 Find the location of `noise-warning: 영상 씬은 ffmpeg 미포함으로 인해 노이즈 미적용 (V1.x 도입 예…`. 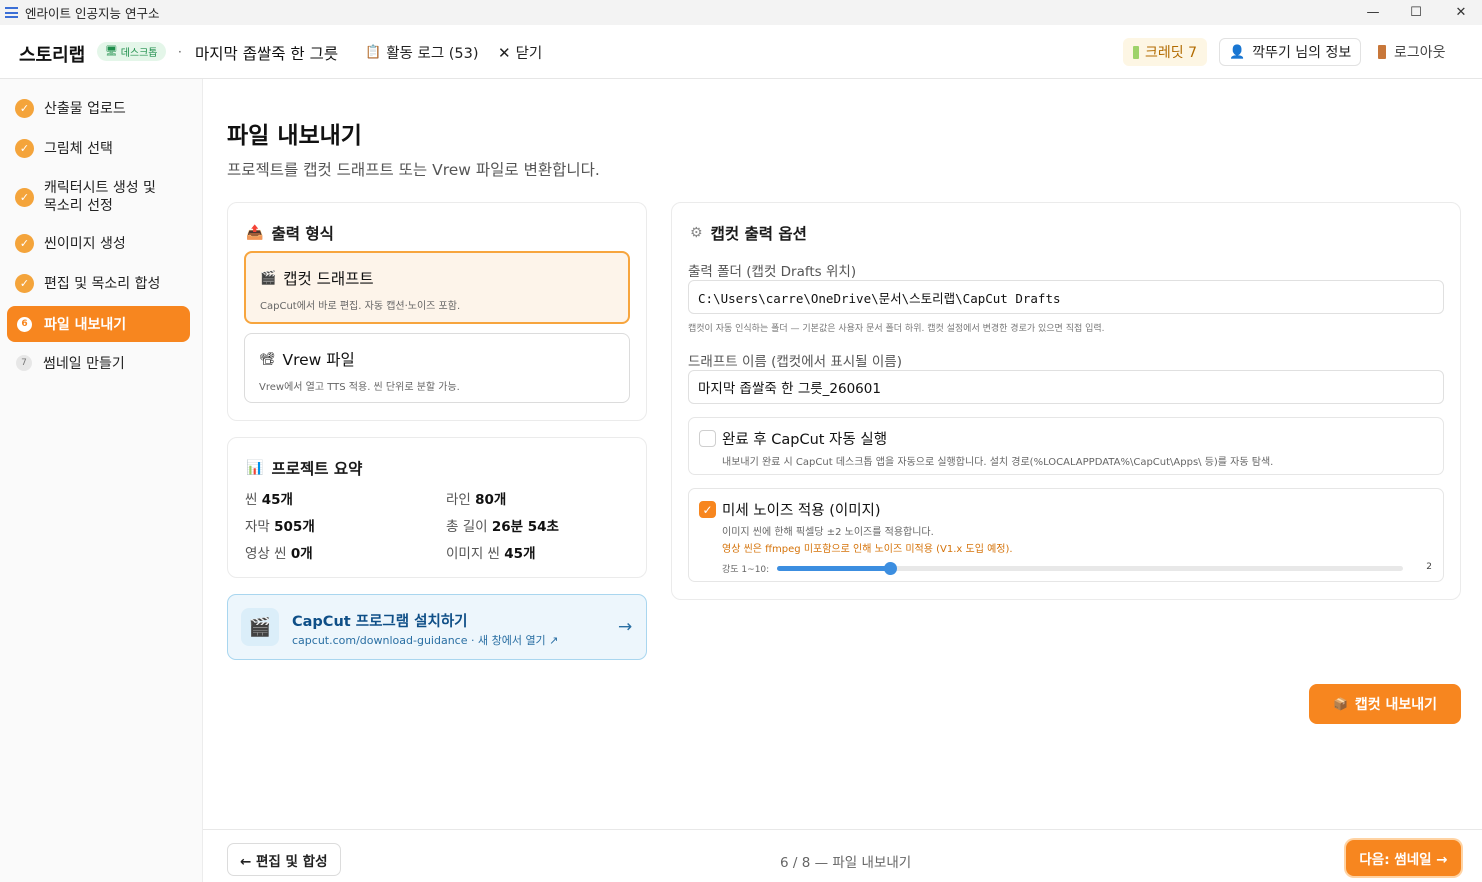

noise-warning: 영상 씬은 ffmpeg 미포함으로 인해 노이즈 미적용 (V1.x 도입 예… is located at coordinates (867, 549).